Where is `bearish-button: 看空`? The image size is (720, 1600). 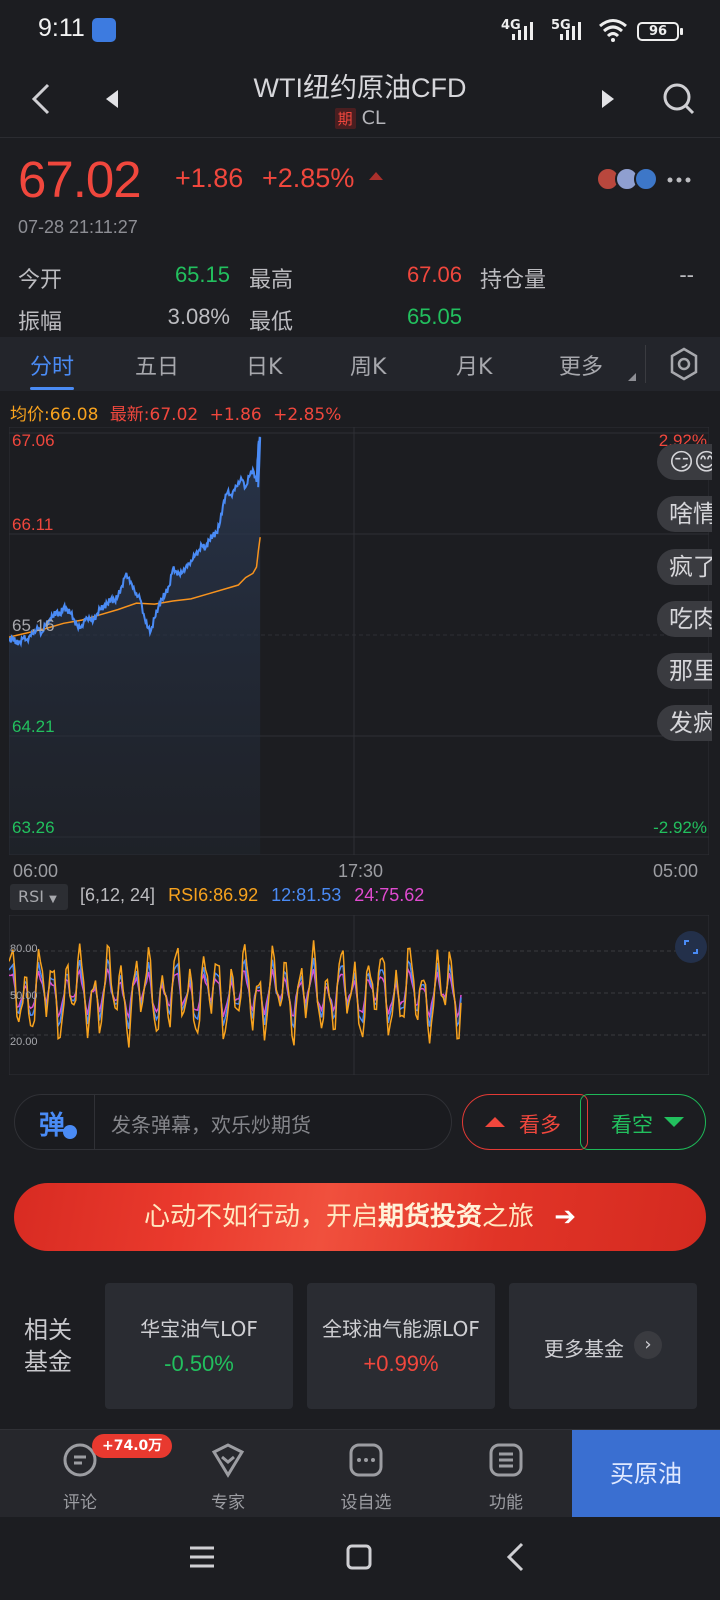 bearish-button: 看空 is located at coordinates (643, 1122).